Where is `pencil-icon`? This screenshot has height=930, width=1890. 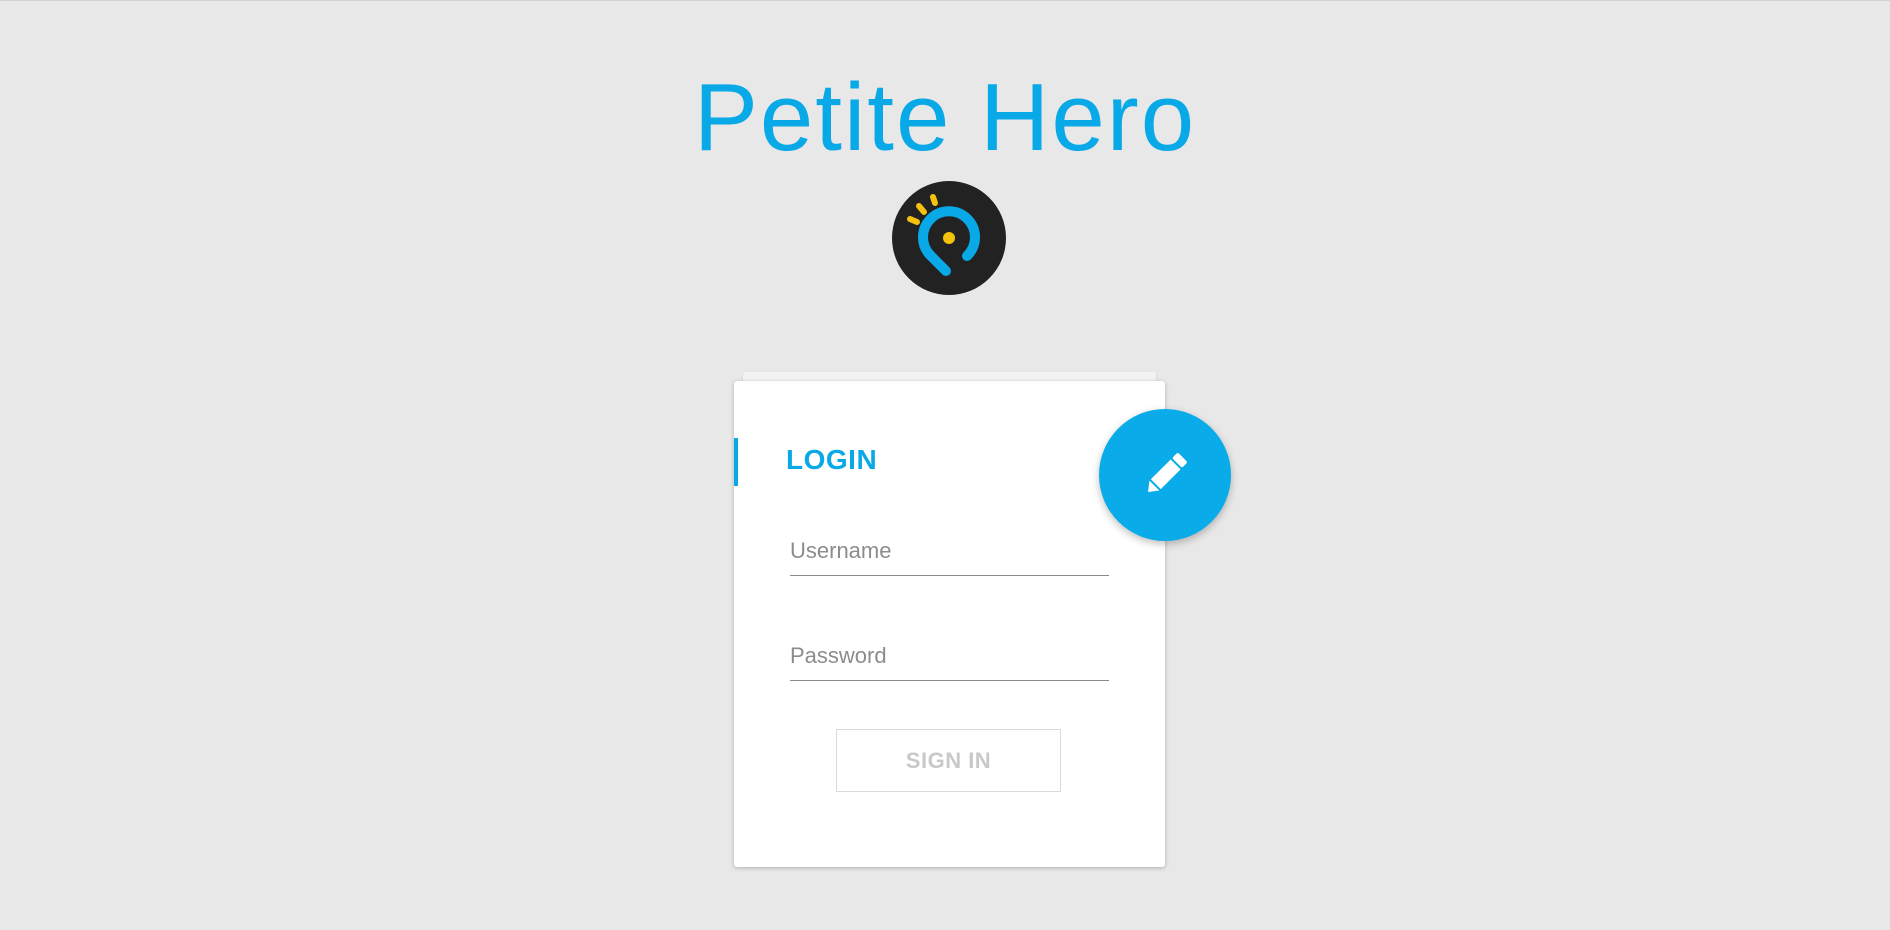
pencil-icon is located at coordinates (1167, 472).